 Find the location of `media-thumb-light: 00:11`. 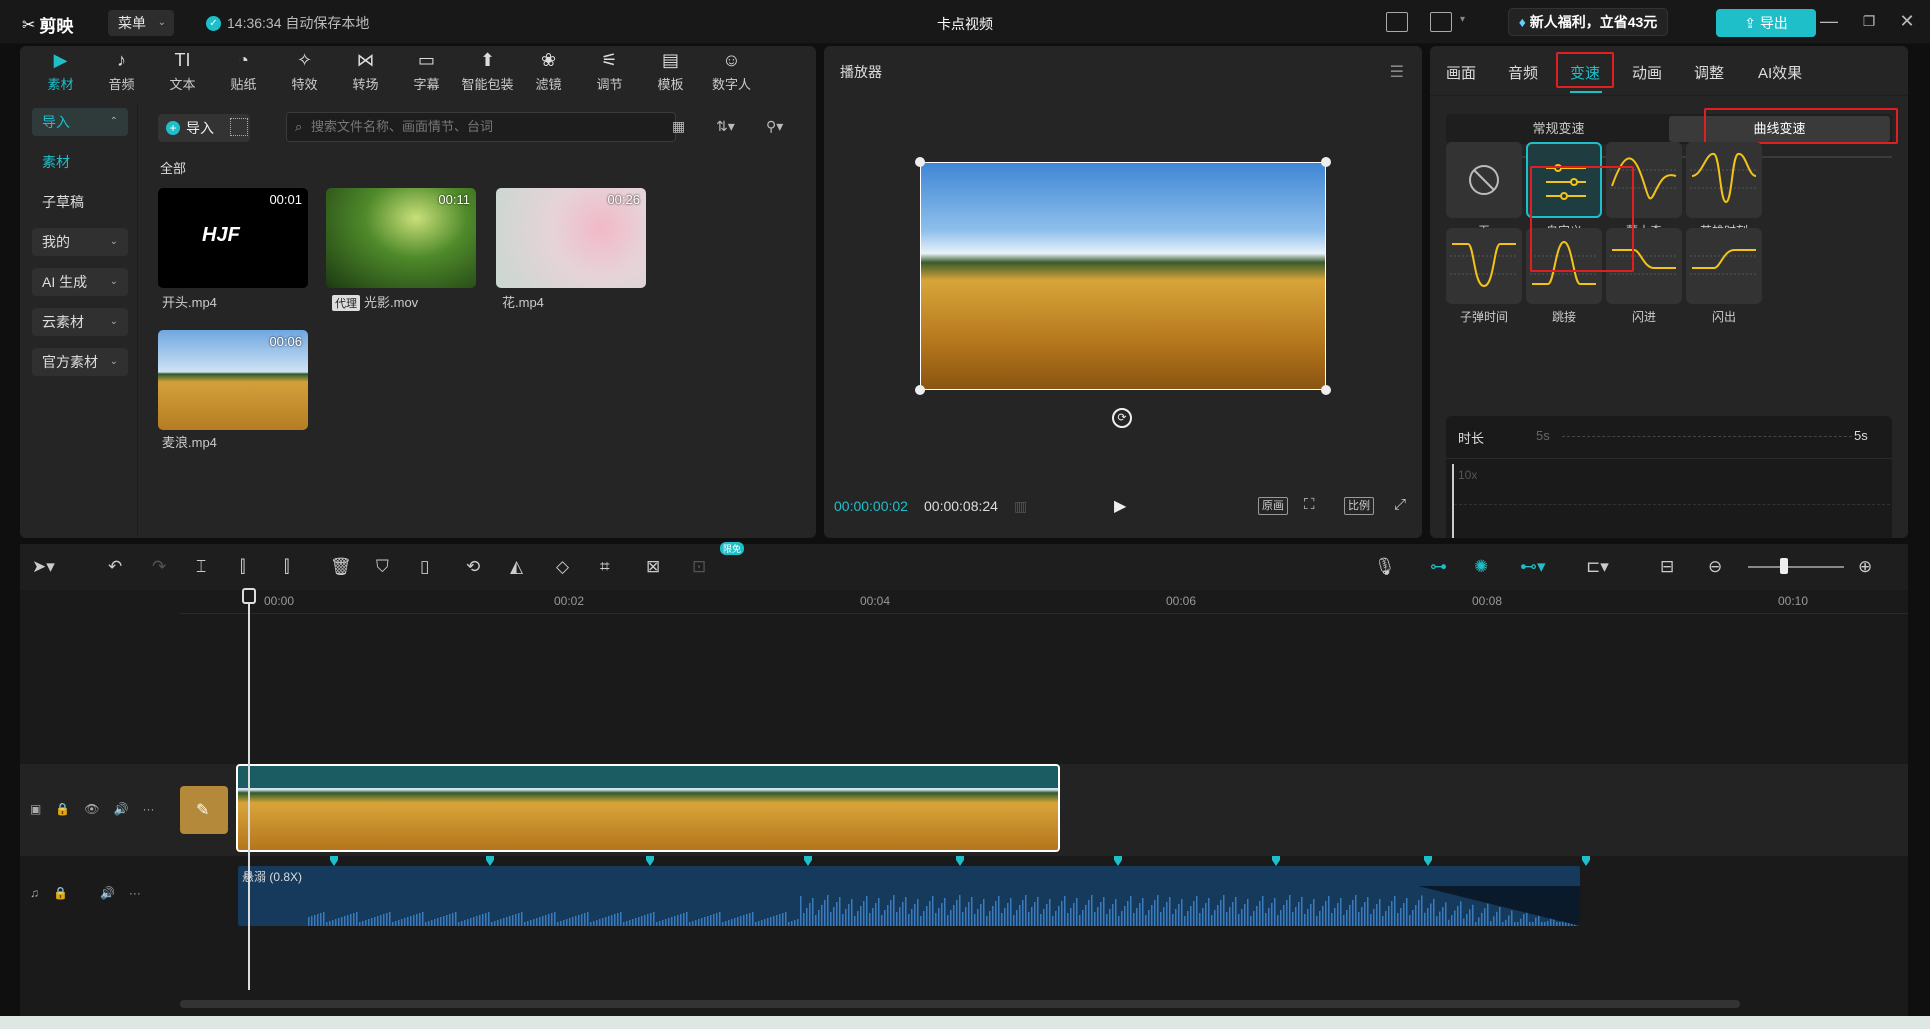

media-thumb-light: 00:11 is located at coordinates (401, 238).